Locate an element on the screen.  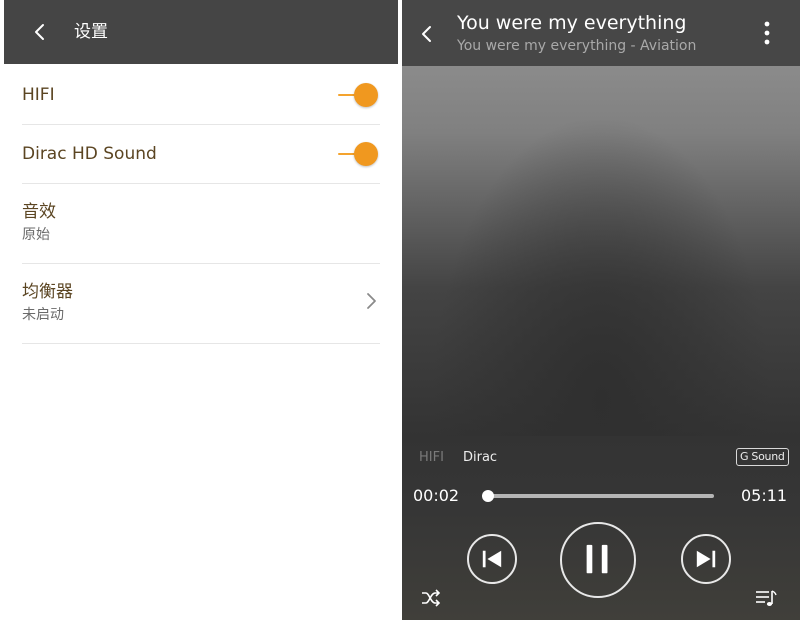
song-subtitle: You were my everything - Aviation is located at coordinates (577, 46).